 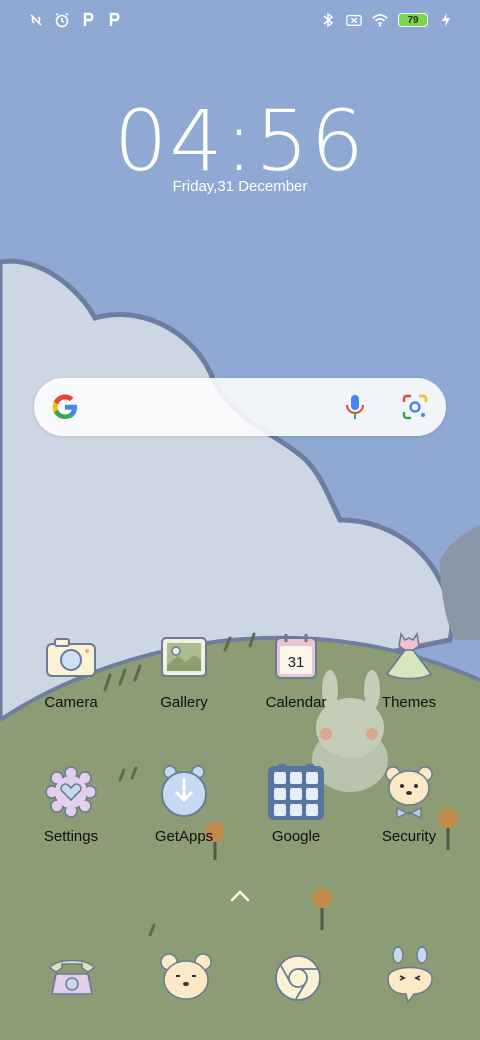 I want to click on status-bar: 79, so click(x=240, y=22).